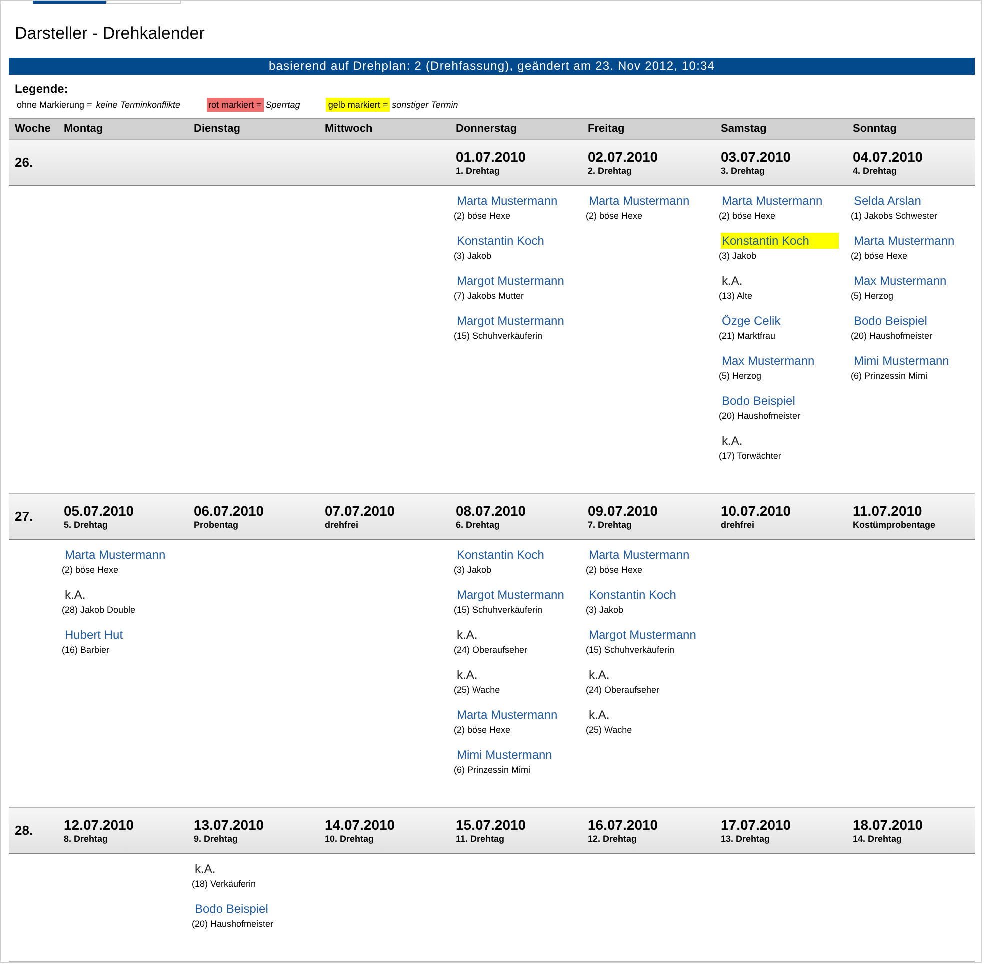  What do you see at coordinates (606, 129) in the screenshot?
I see `column-header: Freitag` at bounding box center [606, 129].